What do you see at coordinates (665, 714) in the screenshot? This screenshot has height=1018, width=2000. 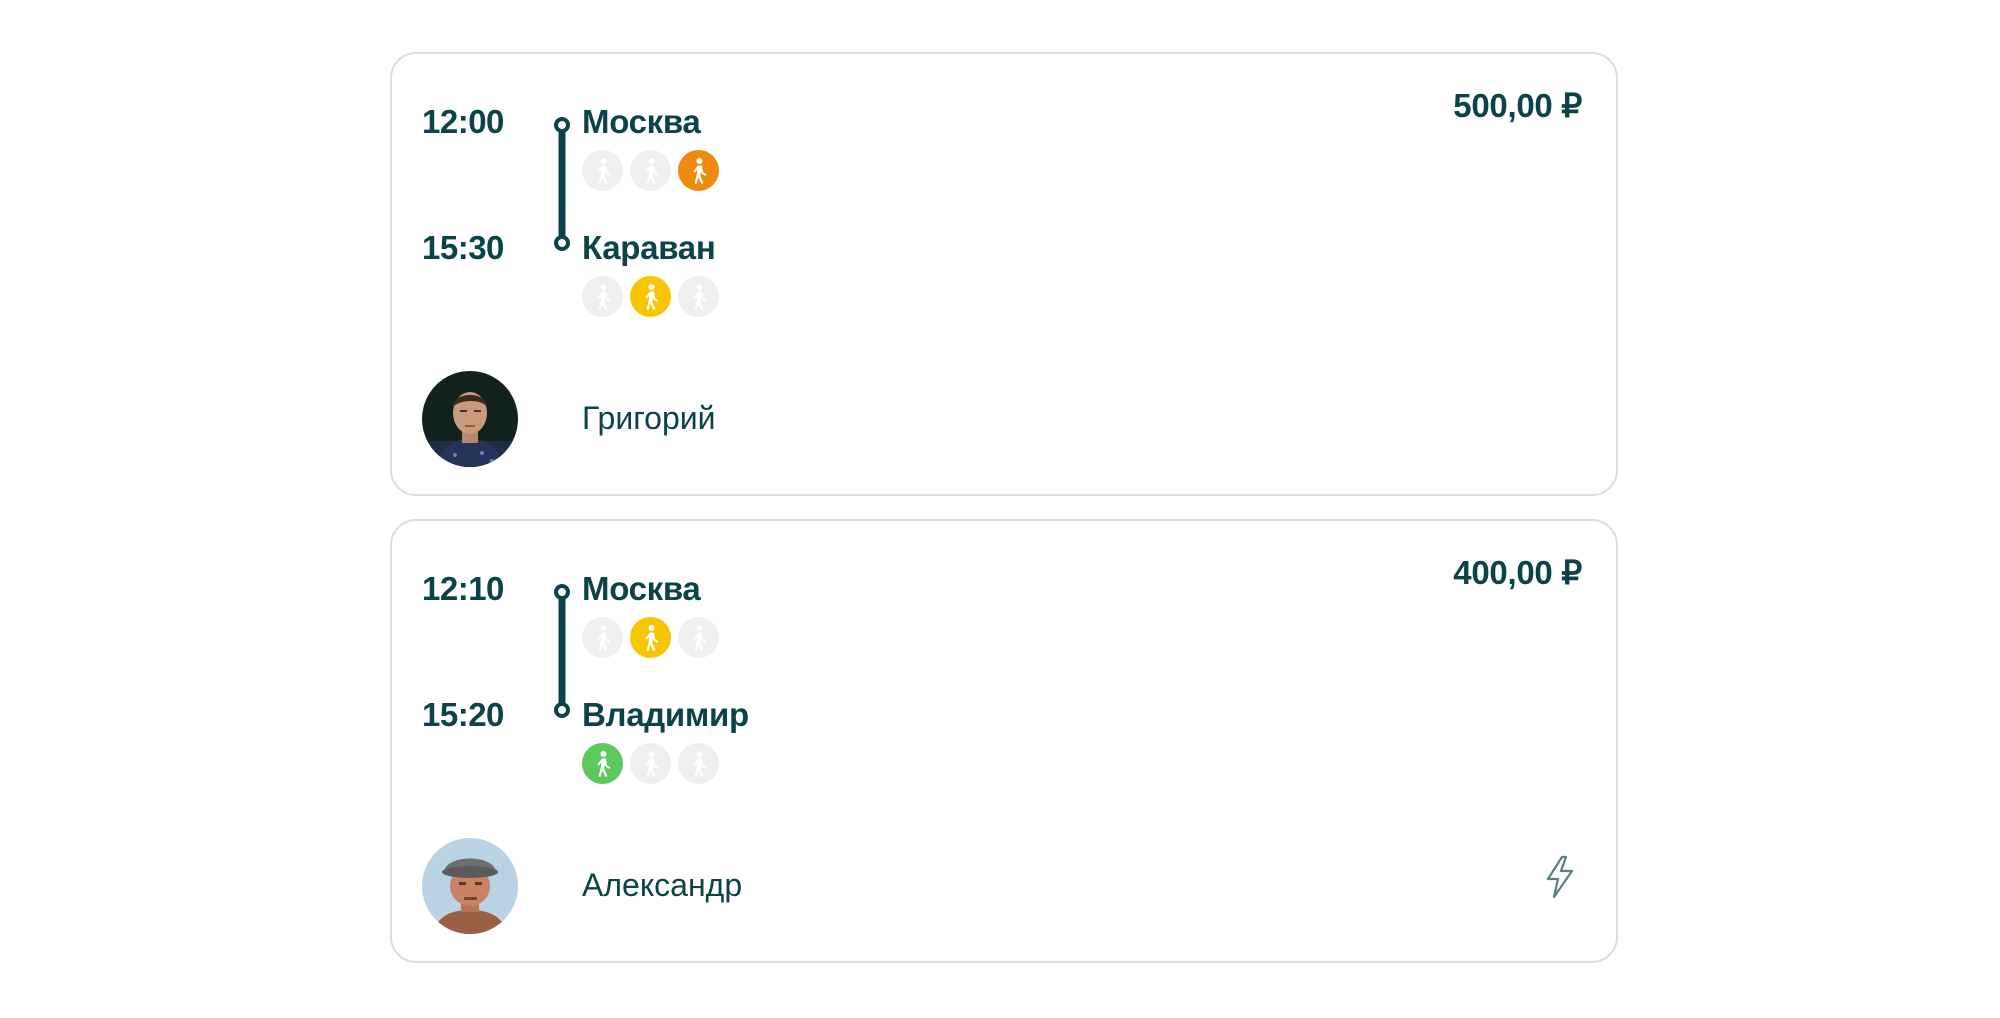 I see `arrival-city: Владимир` at bounding box center [665, 714].